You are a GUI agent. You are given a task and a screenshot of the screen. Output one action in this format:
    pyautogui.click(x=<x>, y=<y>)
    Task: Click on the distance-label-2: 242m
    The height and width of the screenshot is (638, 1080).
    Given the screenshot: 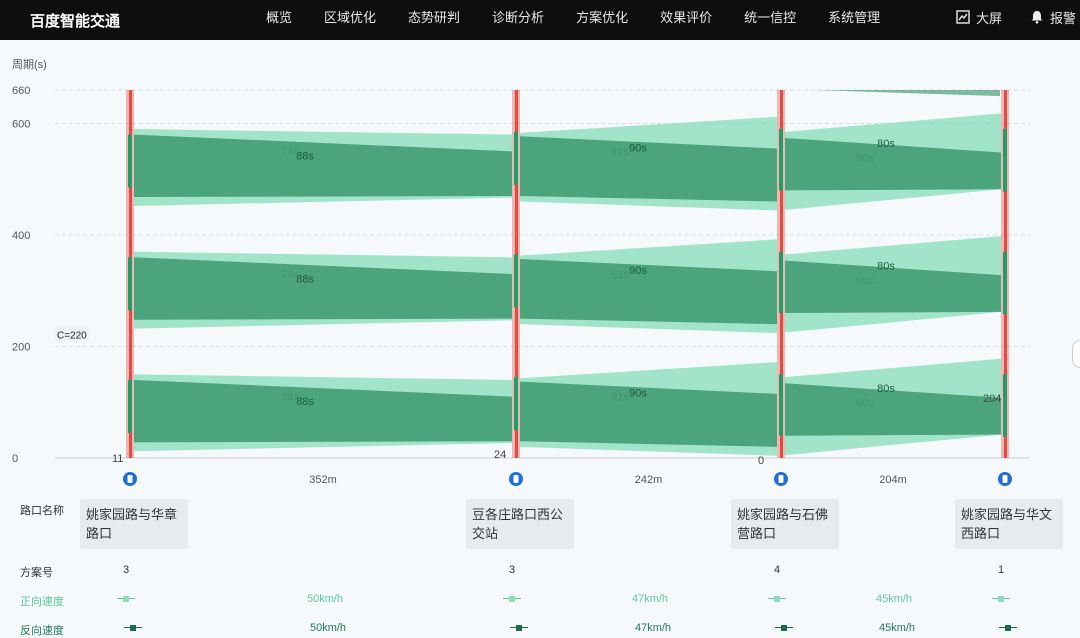 What is the action you would take?
    pyautogui.click(x=649, y=480)
    